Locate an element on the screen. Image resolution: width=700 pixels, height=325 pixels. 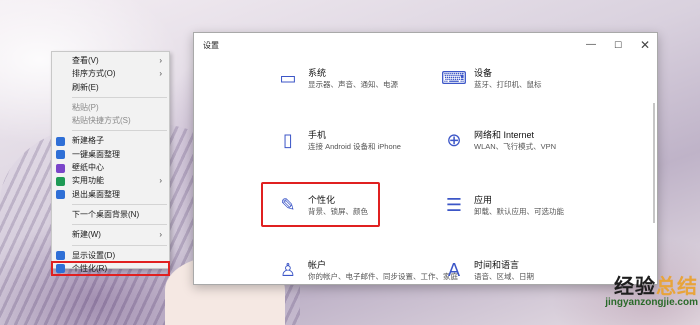
tile-title: 帐户 is located at coordinates (317, 265).